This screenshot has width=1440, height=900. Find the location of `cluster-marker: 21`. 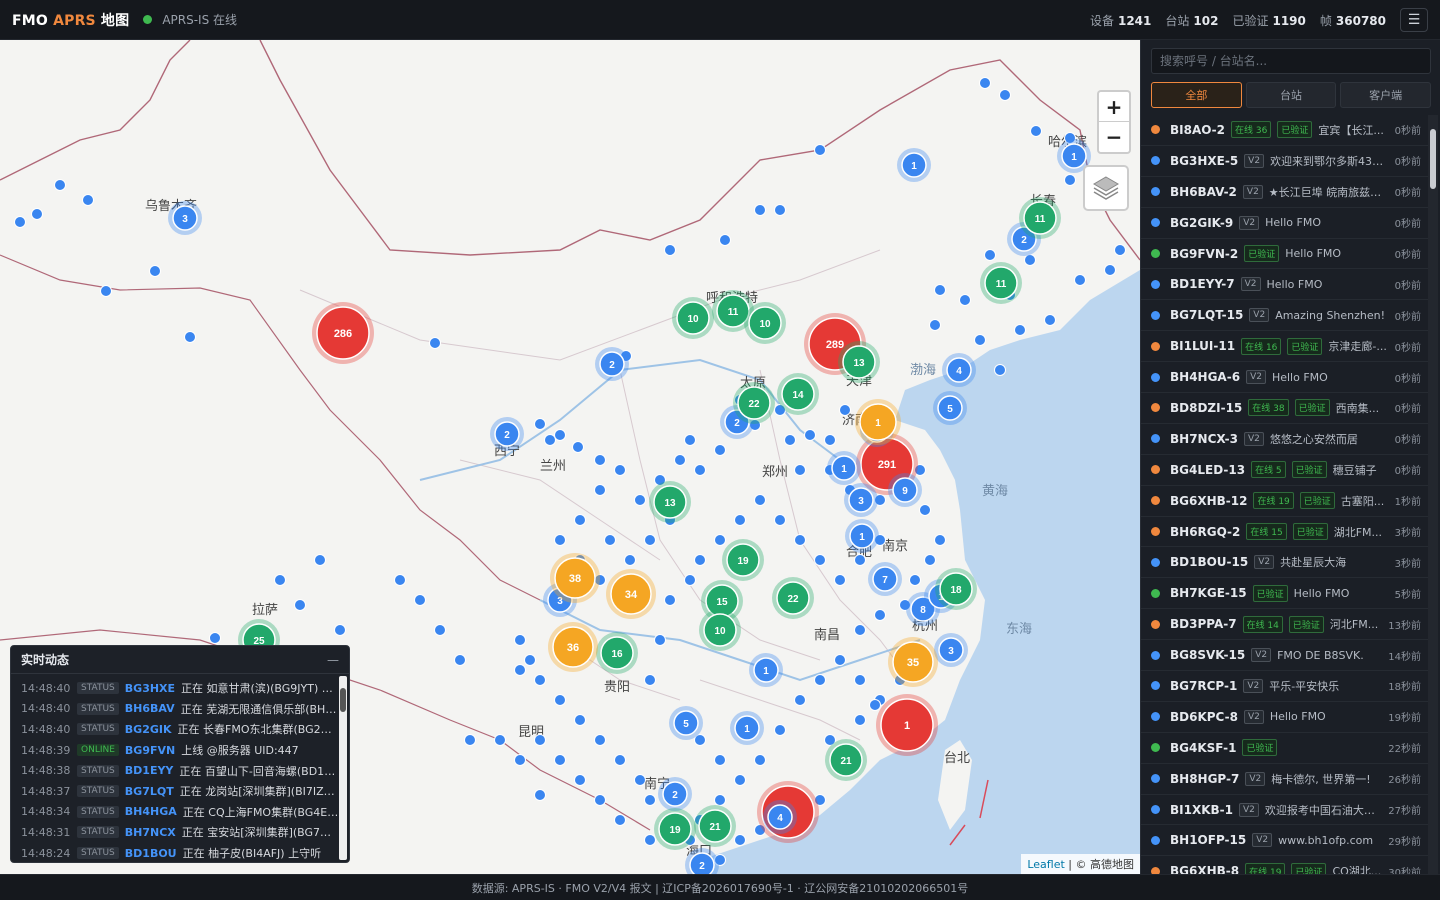

cluster-marker: 21 is located at coordinates (846, 760).